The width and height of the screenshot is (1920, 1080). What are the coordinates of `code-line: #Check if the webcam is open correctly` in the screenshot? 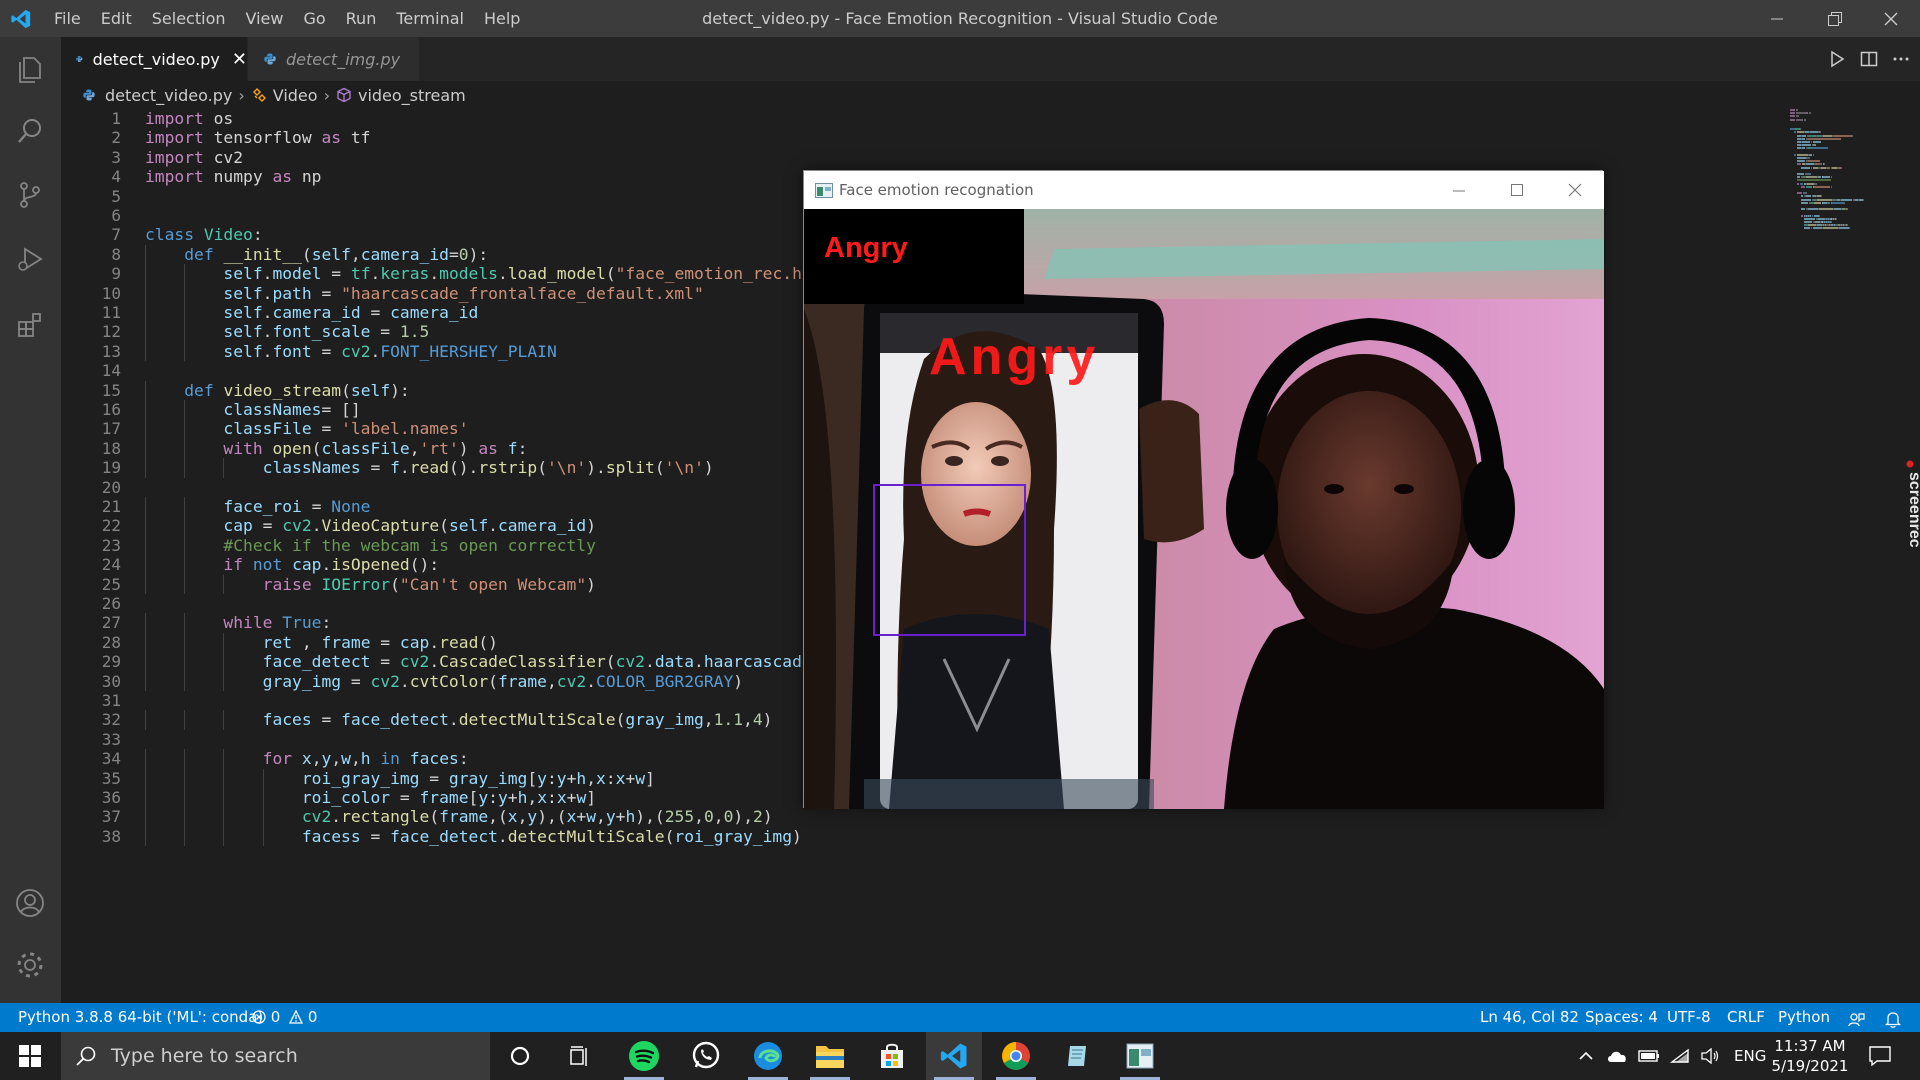 It's located at (370, 545).